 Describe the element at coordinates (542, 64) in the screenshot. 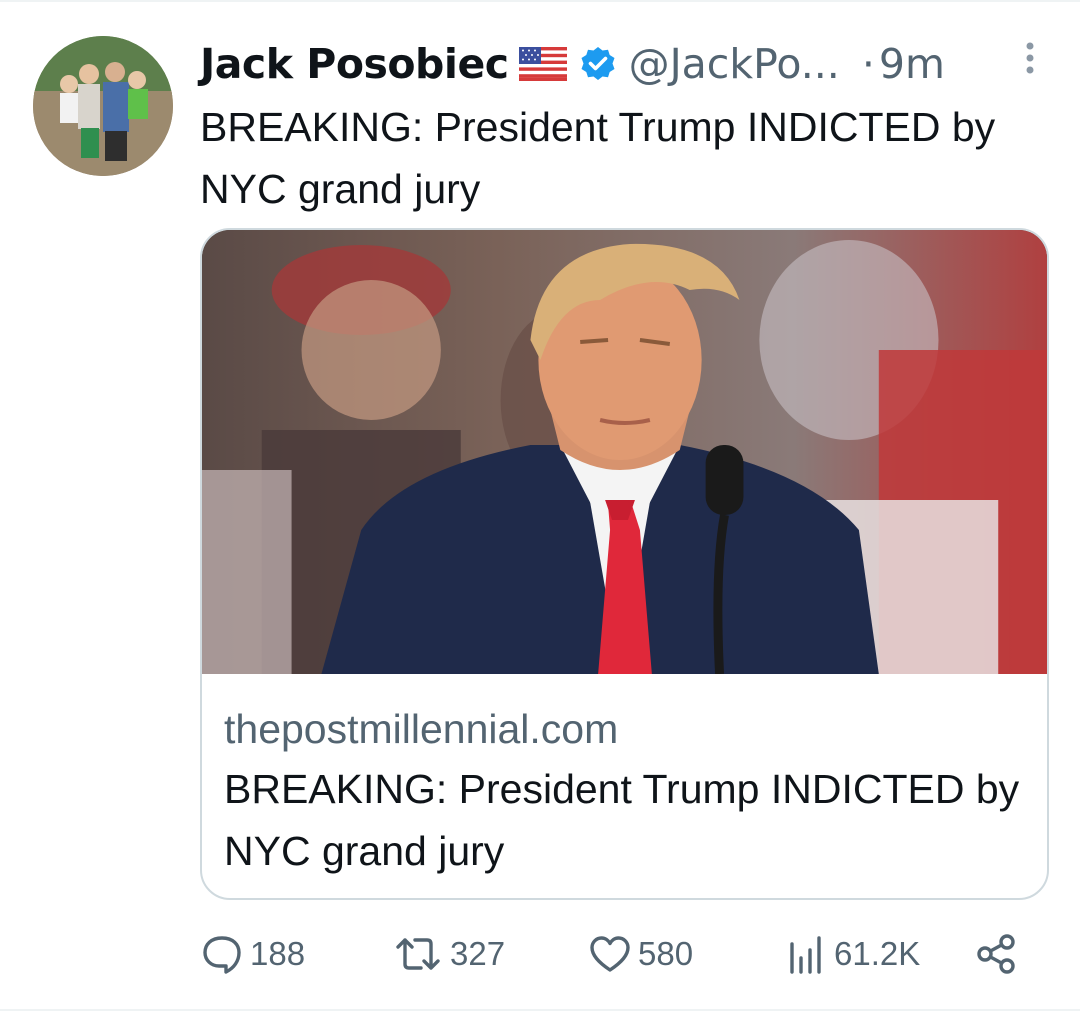

I see `us-flag-icon` at that location.